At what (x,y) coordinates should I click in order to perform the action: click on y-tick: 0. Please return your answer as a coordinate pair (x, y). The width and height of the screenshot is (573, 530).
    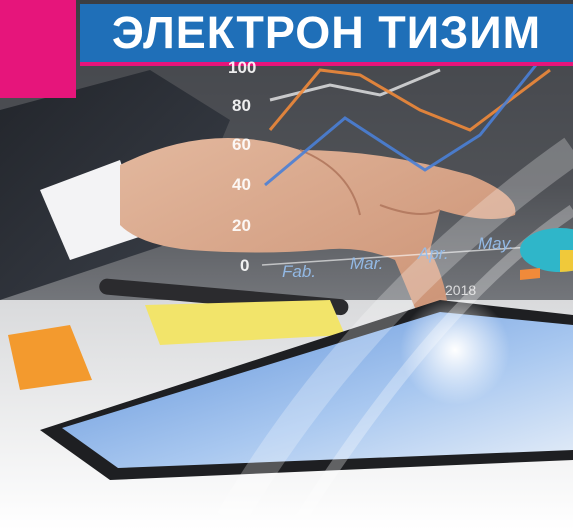
    Looking at the image, I should click on (245, 265).